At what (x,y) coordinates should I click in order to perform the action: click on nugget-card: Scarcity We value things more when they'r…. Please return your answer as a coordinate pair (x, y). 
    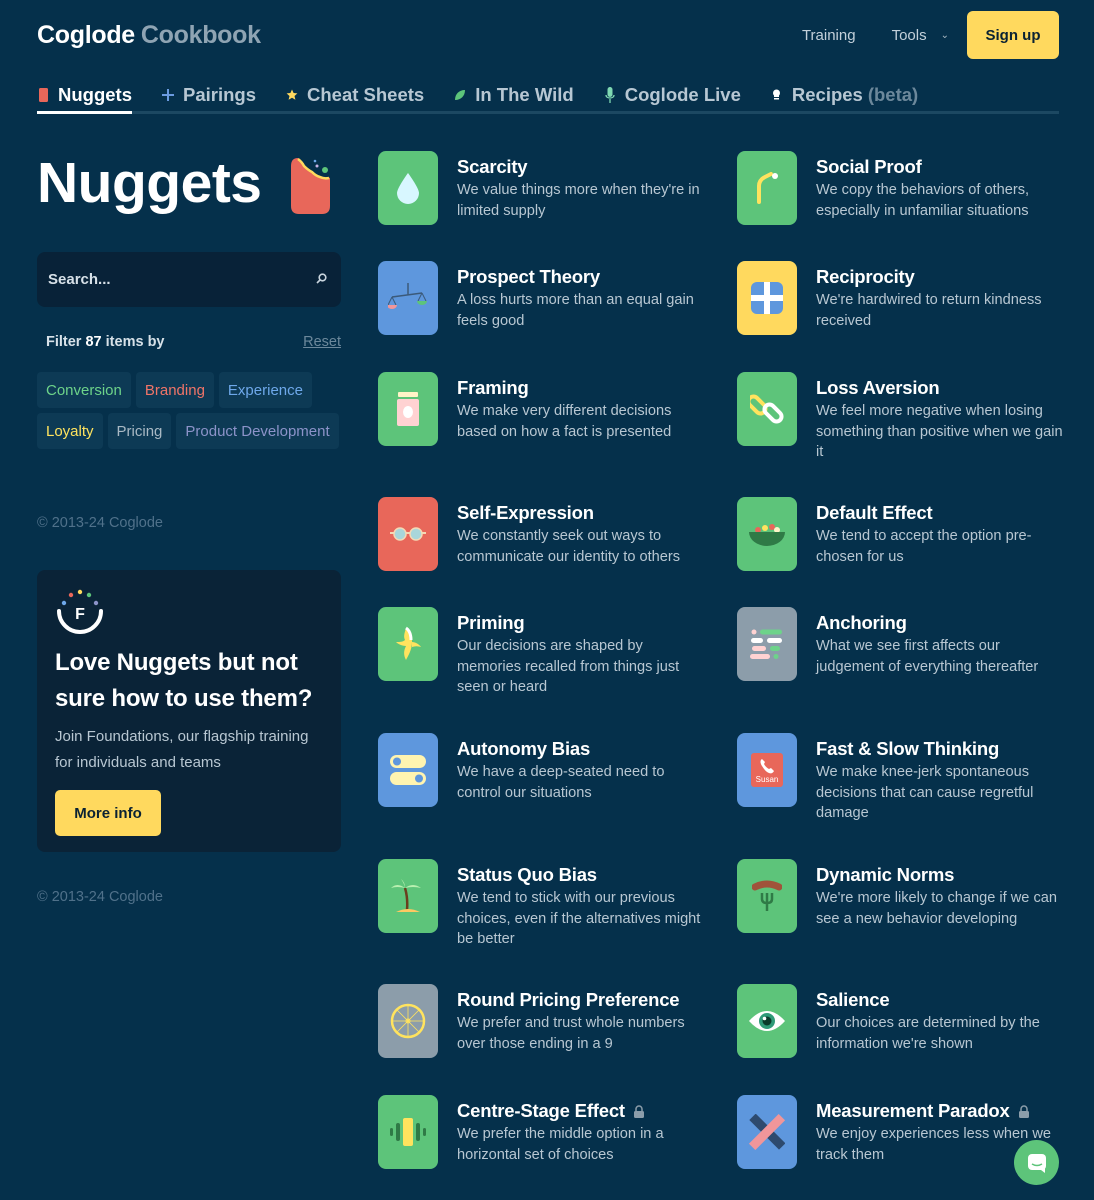
    Looking at the image, I should click on (543, 188).